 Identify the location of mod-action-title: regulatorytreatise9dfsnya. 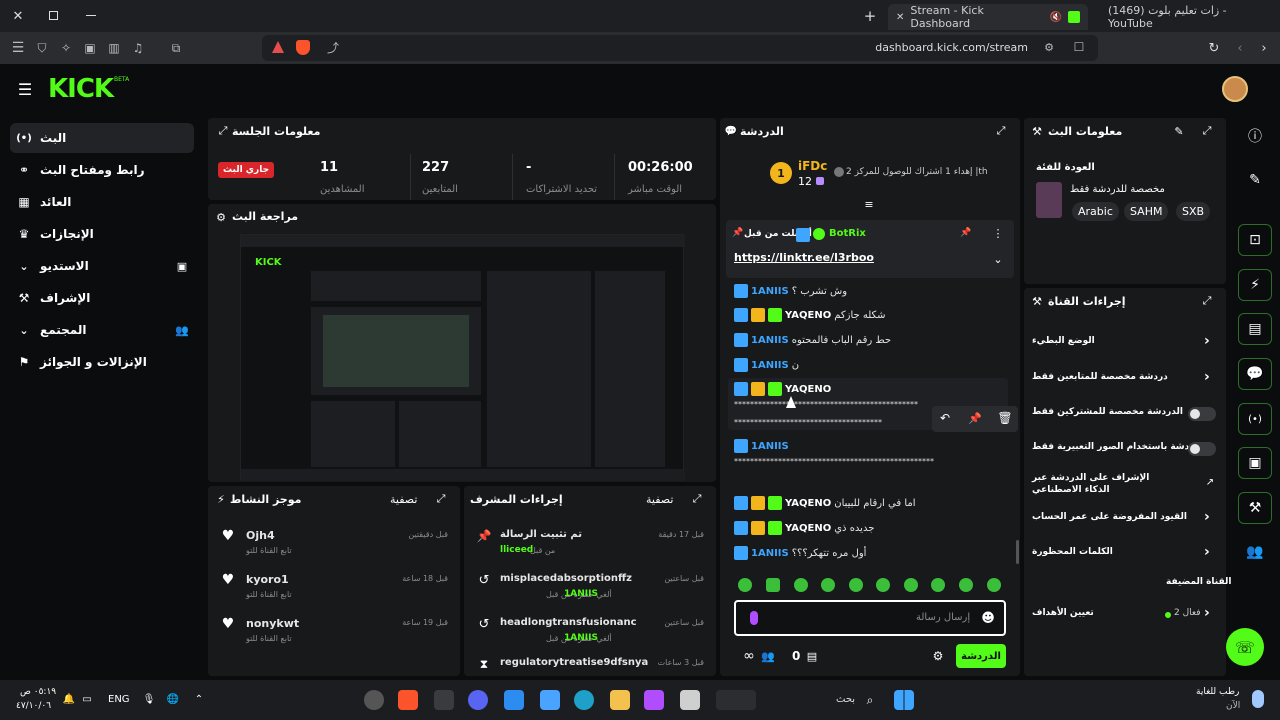
(574, 662).